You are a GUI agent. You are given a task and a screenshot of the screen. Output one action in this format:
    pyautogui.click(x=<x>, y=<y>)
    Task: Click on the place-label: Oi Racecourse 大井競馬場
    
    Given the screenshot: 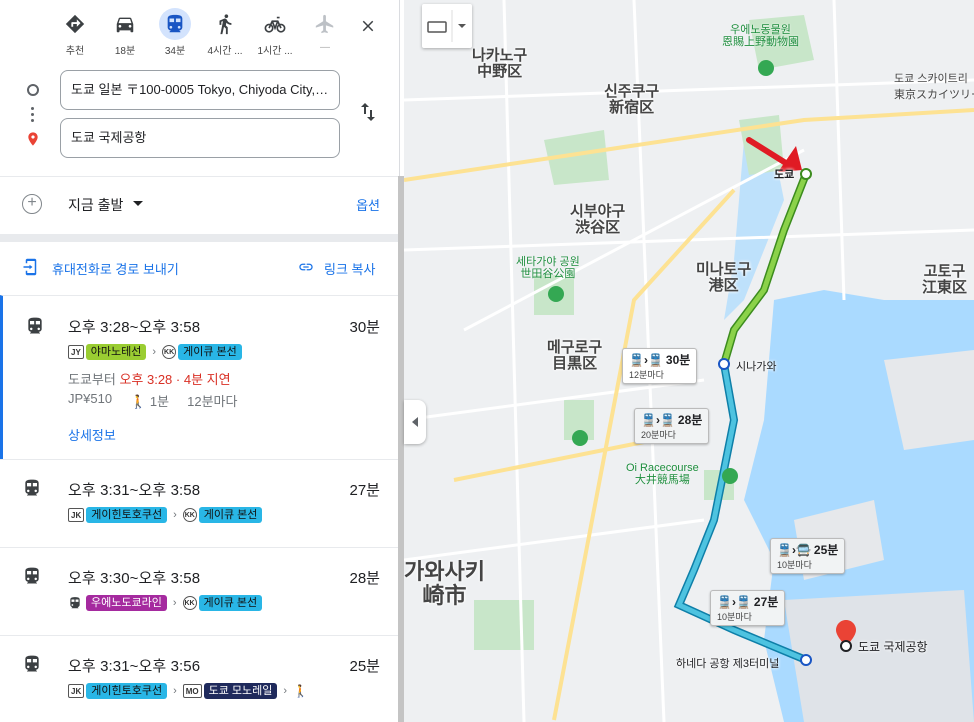 What is the action you would take?
    pyautogui.click(x=662, y=474)
    